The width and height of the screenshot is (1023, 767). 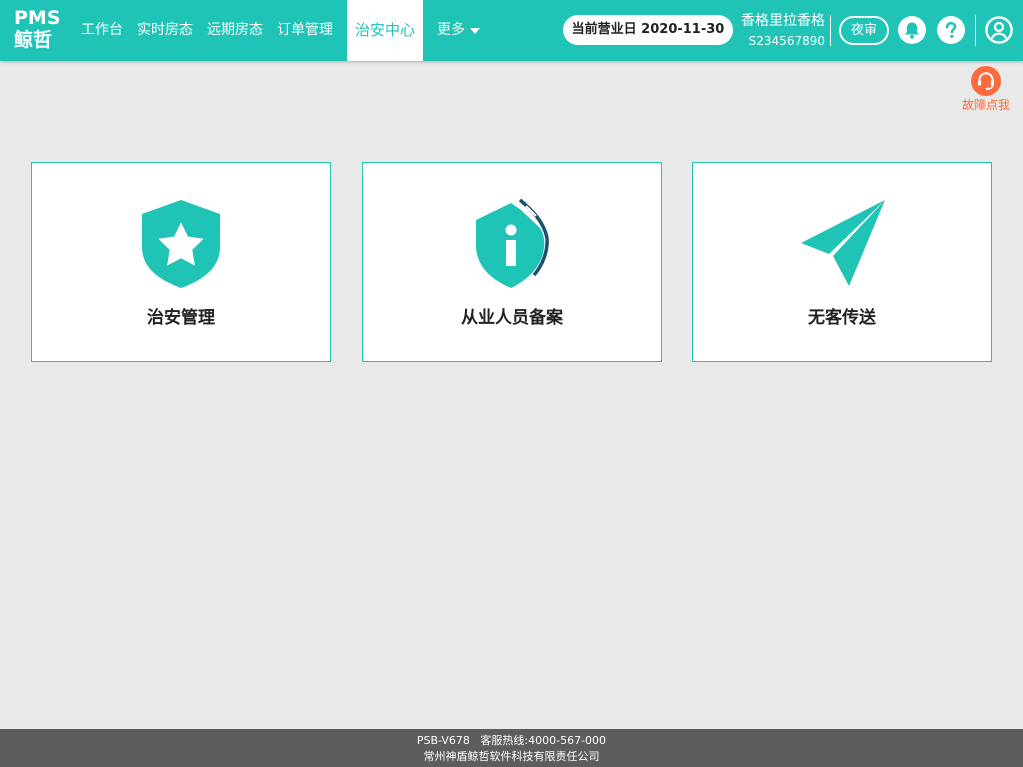 I want to click on bell-icon, so click(x=912, y=30).